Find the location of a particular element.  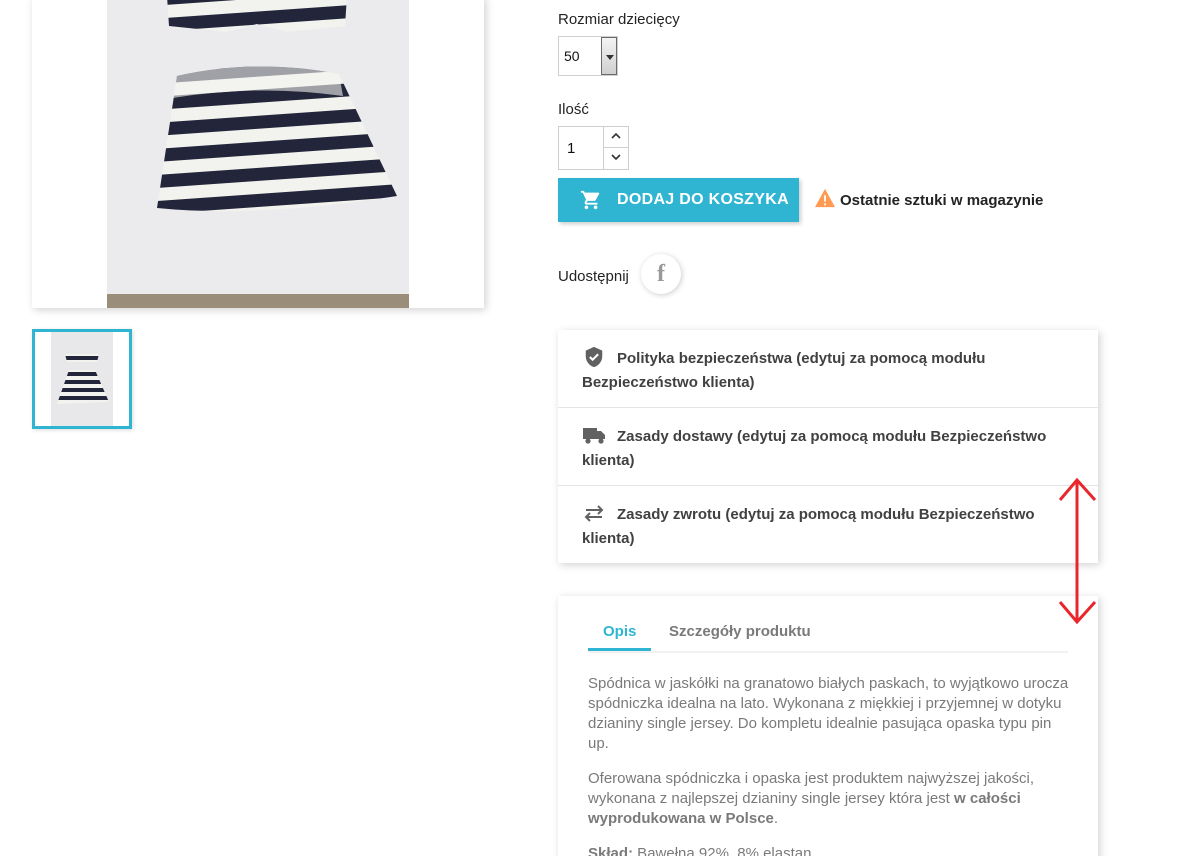

add-to-cart-label: DODAJ DO KOSZYKA is located at coordinates (703, 199).